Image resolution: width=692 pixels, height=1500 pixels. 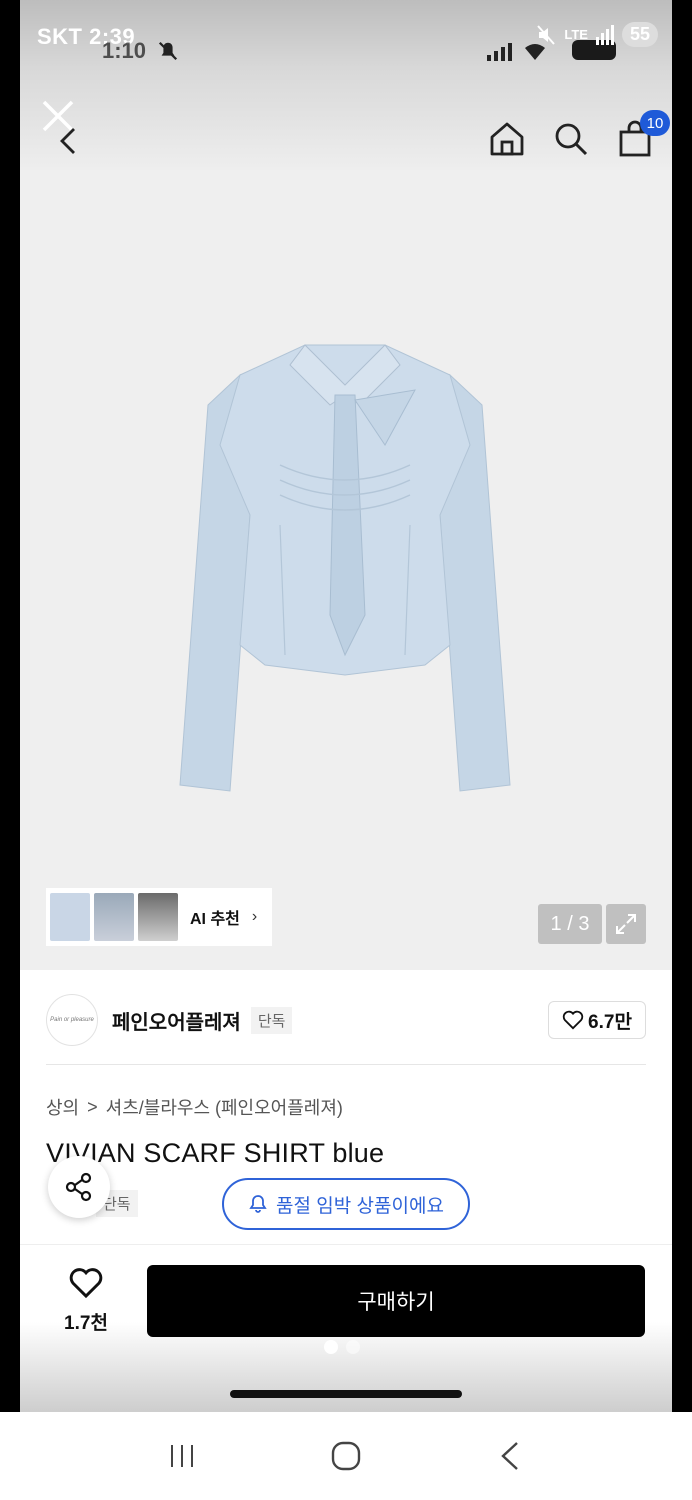 I want to click on buy-button: 구매하기, so click(x=396, y=1301).